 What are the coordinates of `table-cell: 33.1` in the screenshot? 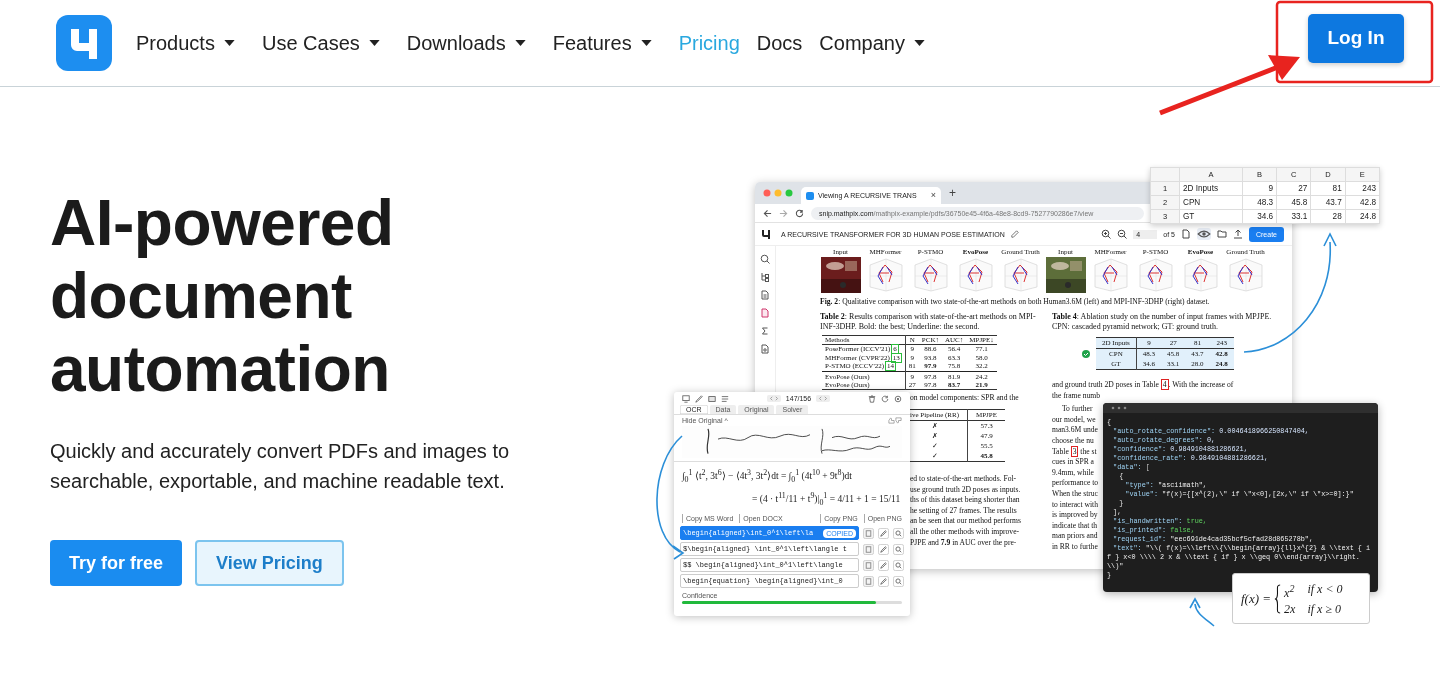 It's located at (1293, 216).